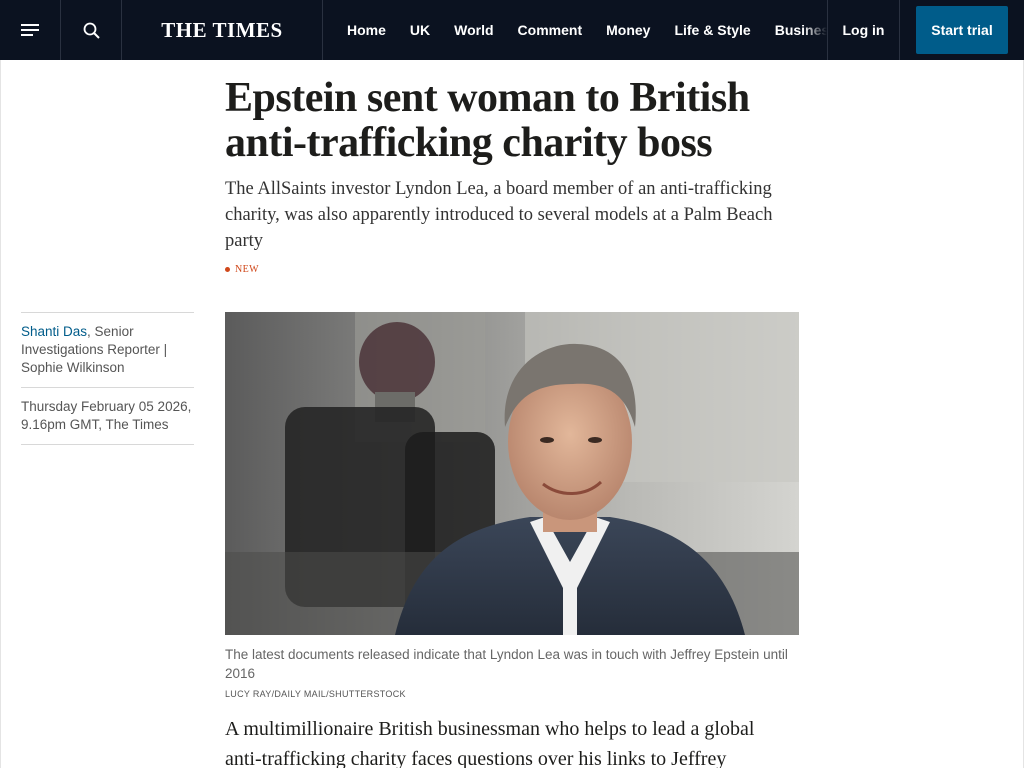 Image resolution: width=1024 pixels, height=768 pixels. I want to click on search-button, so click(91, 30).